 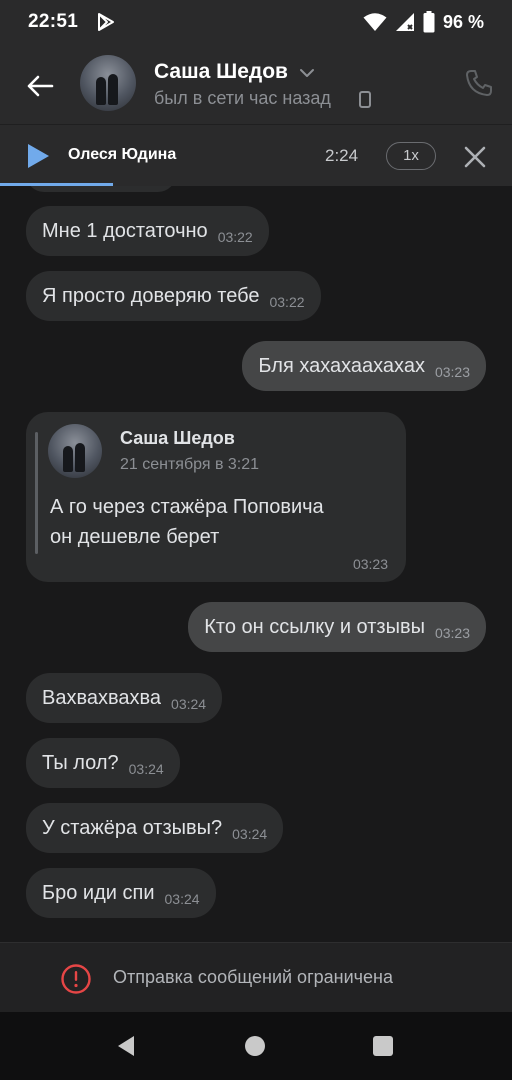 What do you see at coordinates (383, 1046) in the screenshot?
I see `nav-recents-icon` at bounding box center [383, 1046].